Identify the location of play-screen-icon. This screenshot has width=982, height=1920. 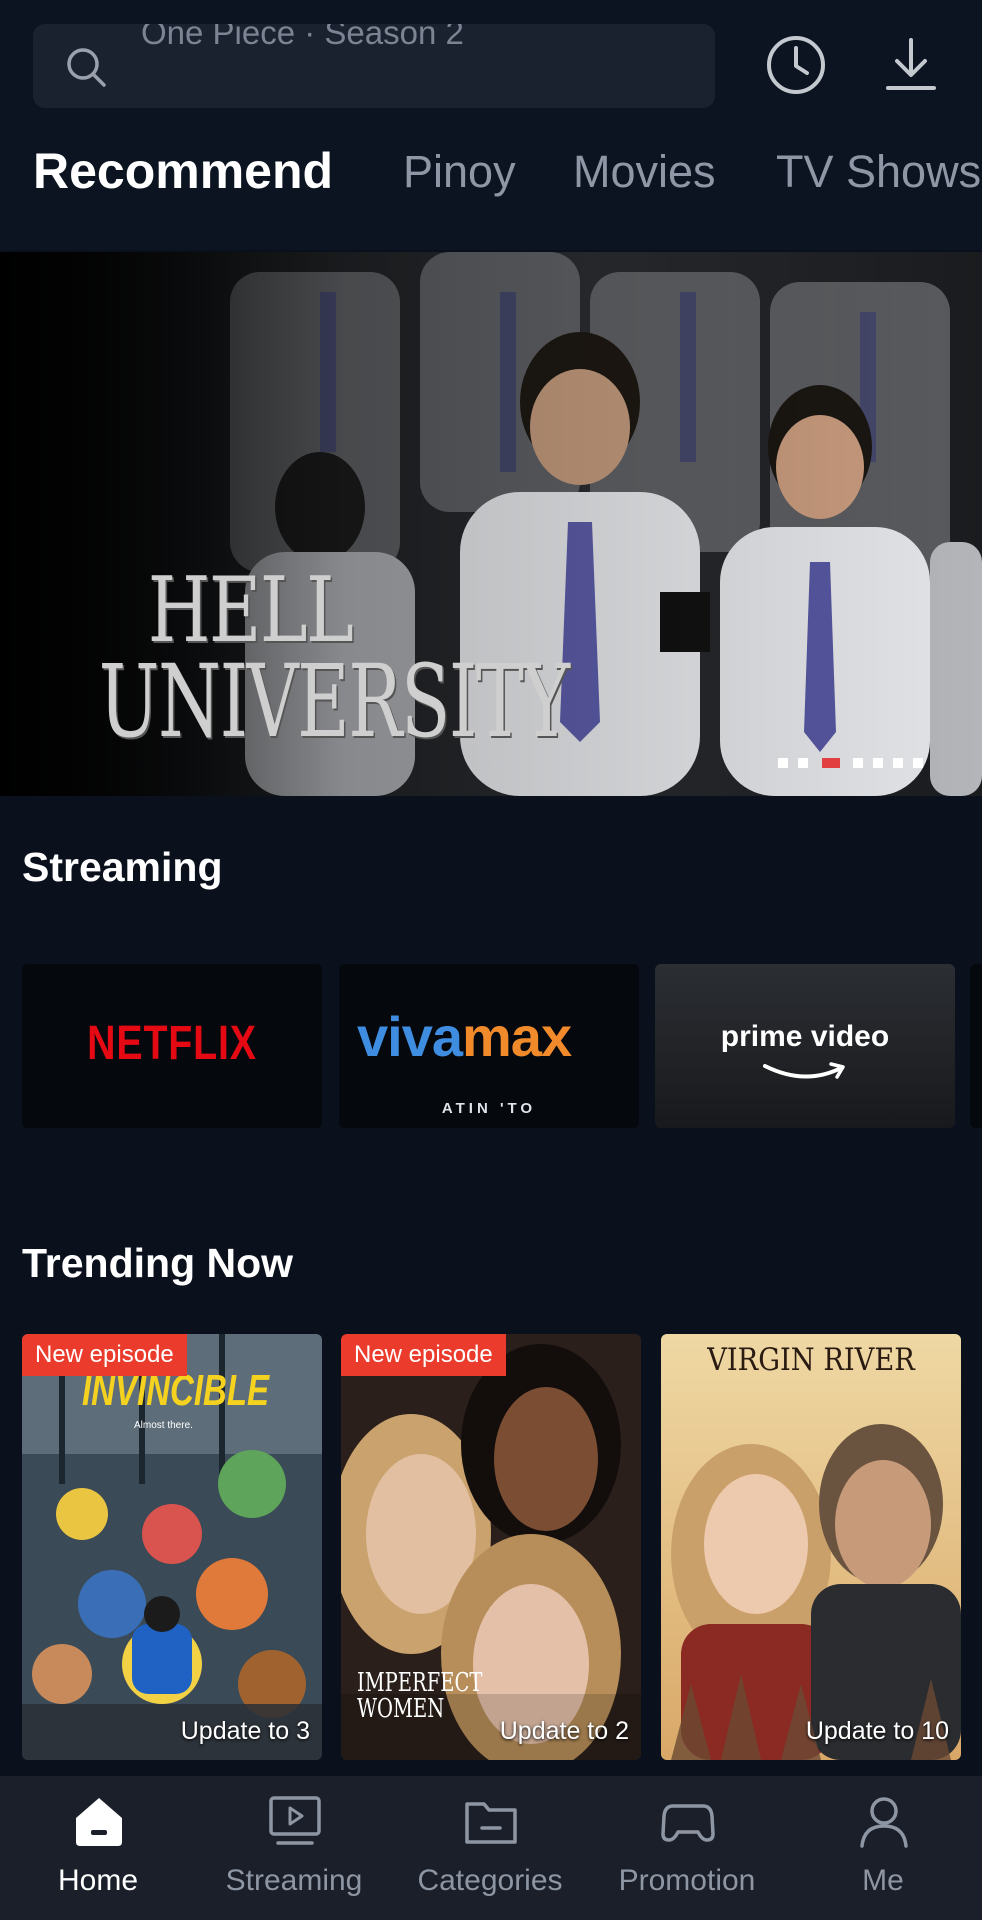
(295, 1820).